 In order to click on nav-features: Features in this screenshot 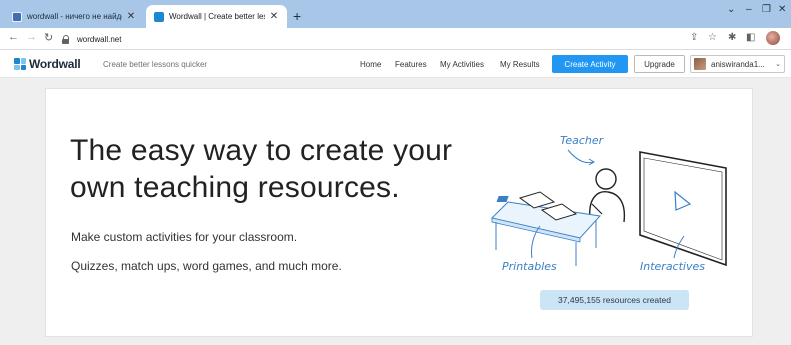, I will do `click(411, 64)`.